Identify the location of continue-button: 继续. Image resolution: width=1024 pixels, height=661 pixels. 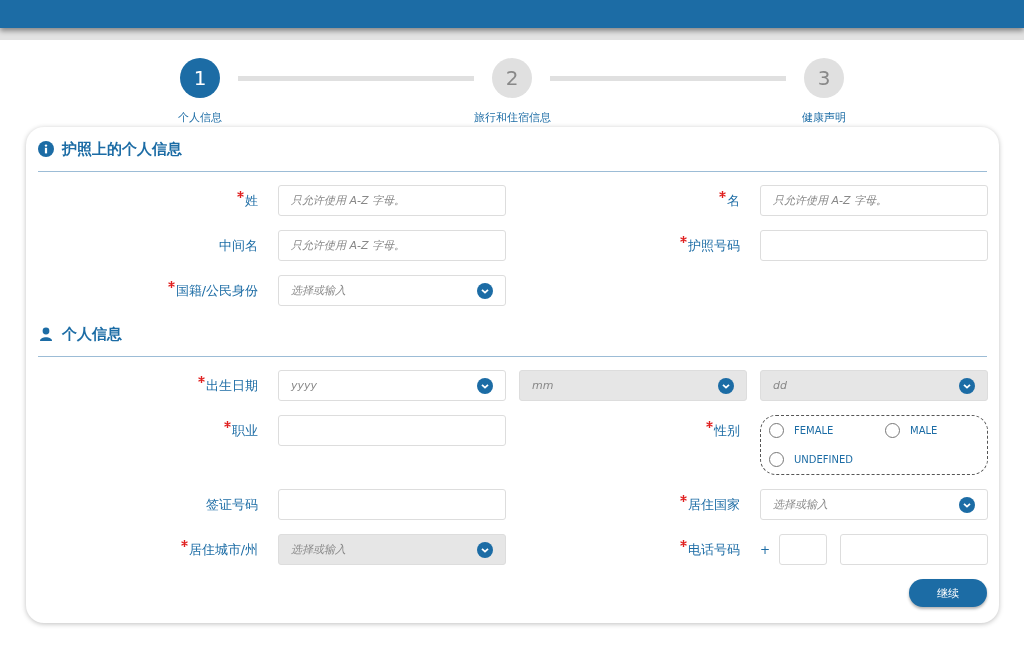
(948, 593).